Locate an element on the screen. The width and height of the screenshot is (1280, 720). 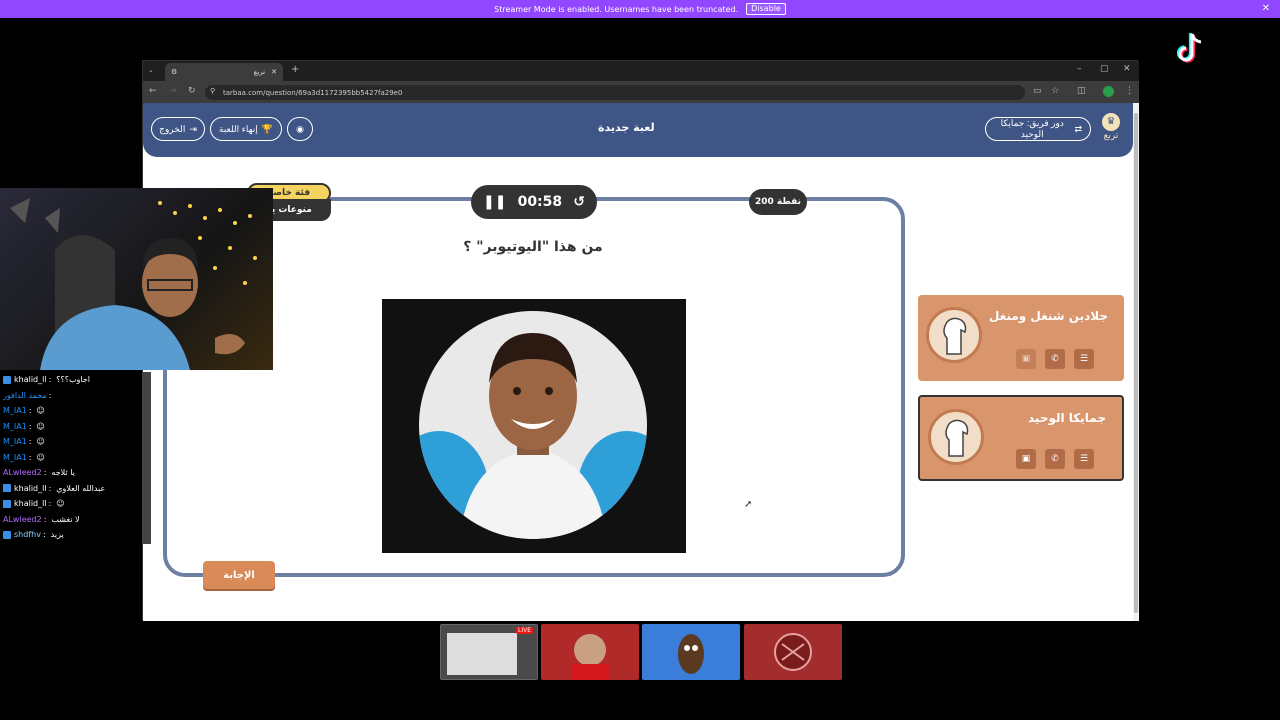
palette-button: ◉ is located at coordinates (300, 129).